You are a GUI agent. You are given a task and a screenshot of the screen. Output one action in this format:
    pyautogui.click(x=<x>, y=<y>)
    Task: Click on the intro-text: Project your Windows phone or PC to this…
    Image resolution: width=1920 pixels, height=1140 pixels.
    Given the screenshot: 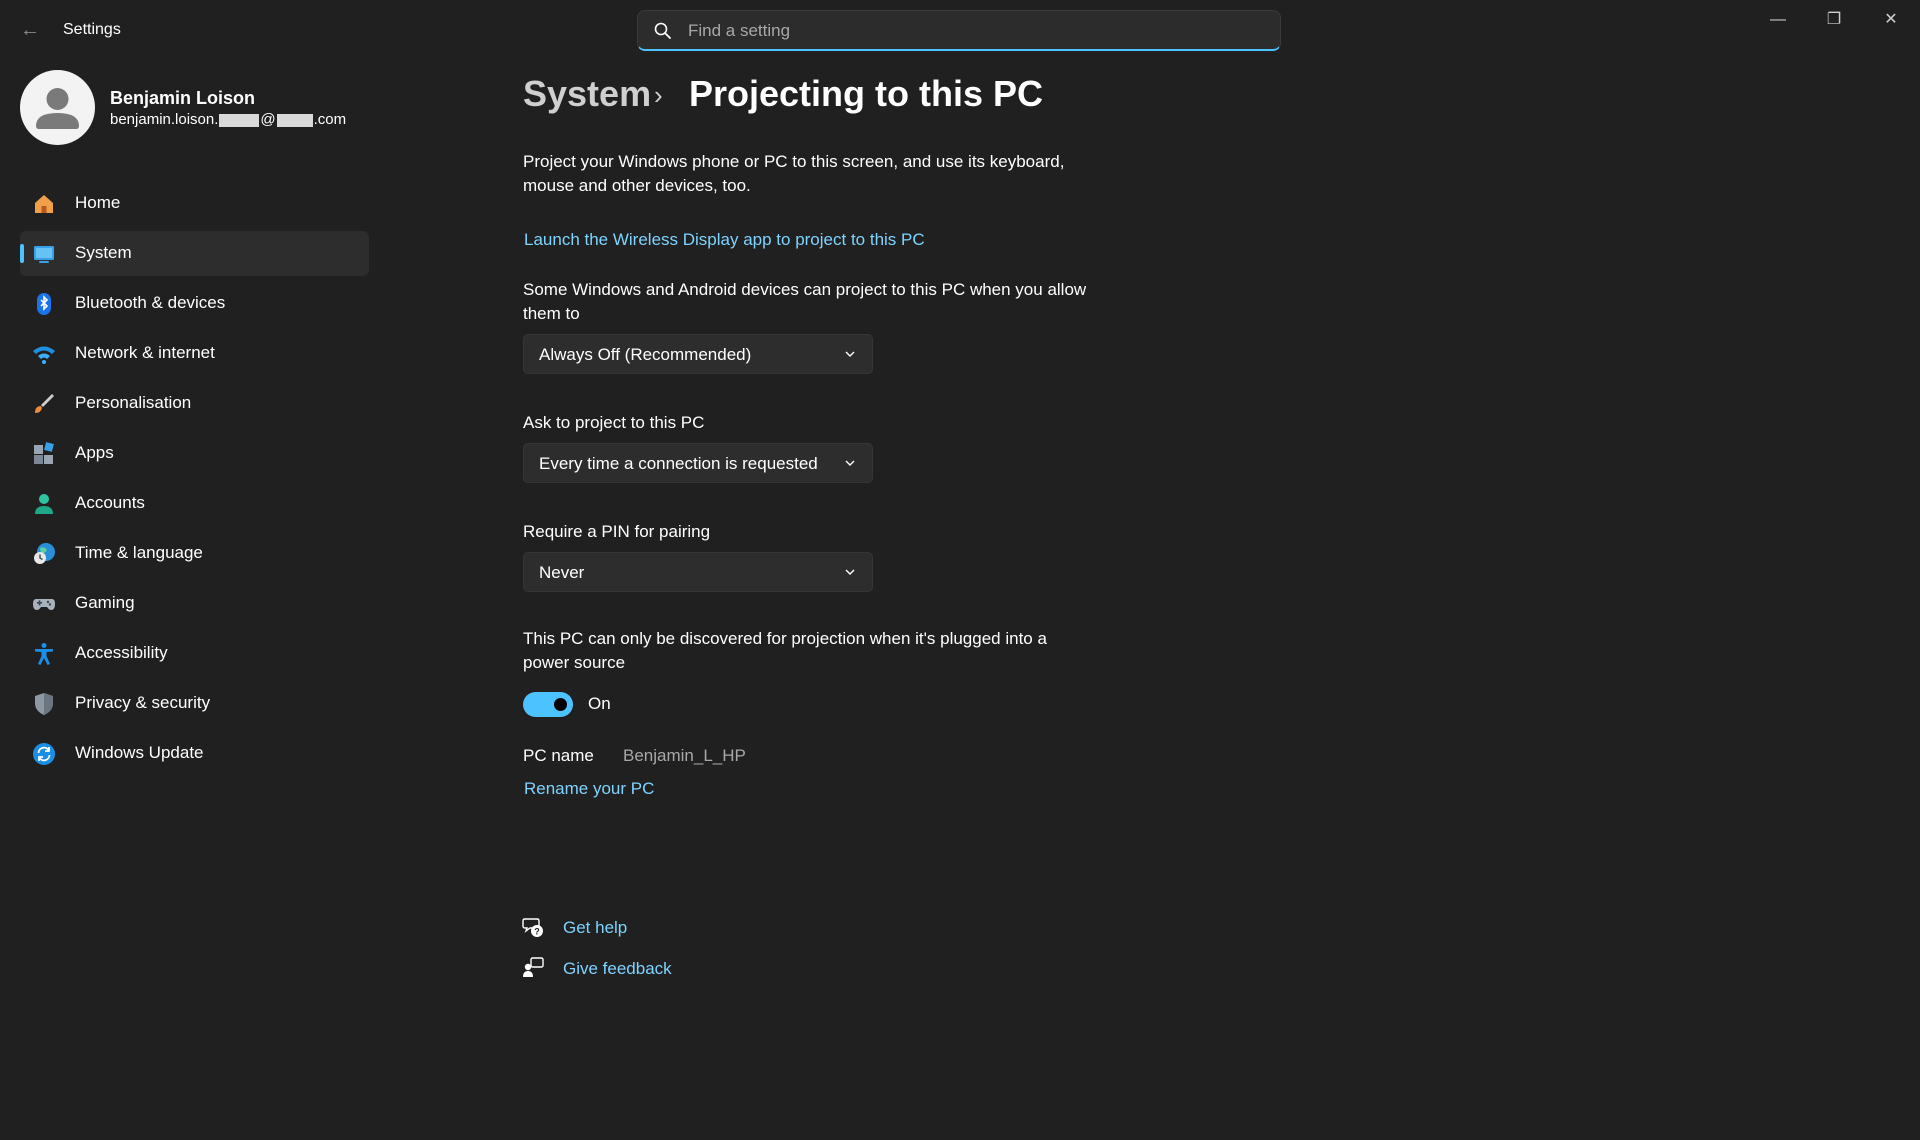 What is the action you would take?
    pyautogui.click(x=794, y=173)
    